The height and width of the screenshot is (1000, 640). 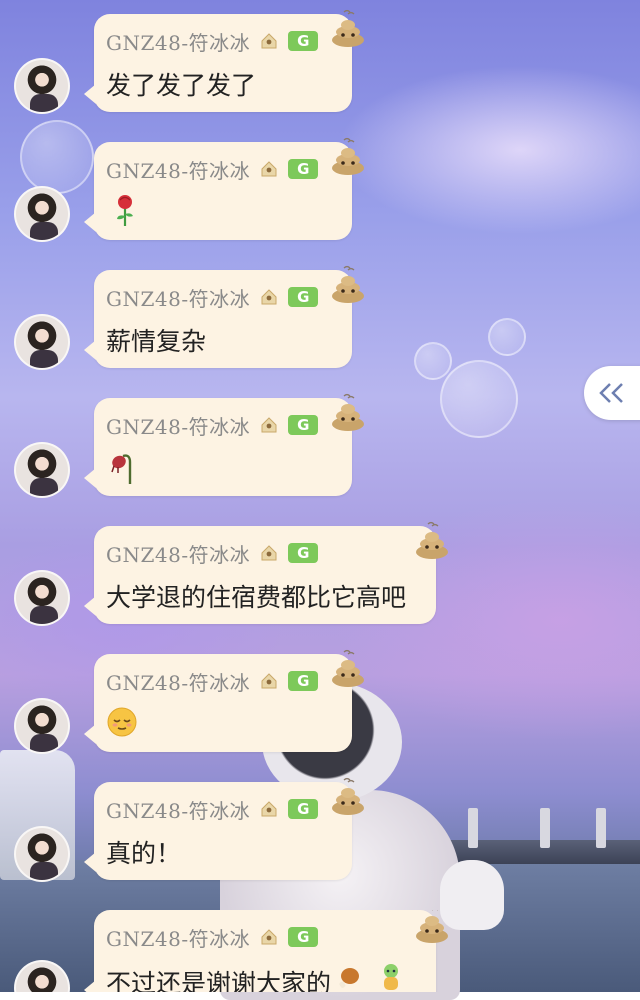 I want to click on sleepy-face-emoji-icon, so click(x=122, y=722).